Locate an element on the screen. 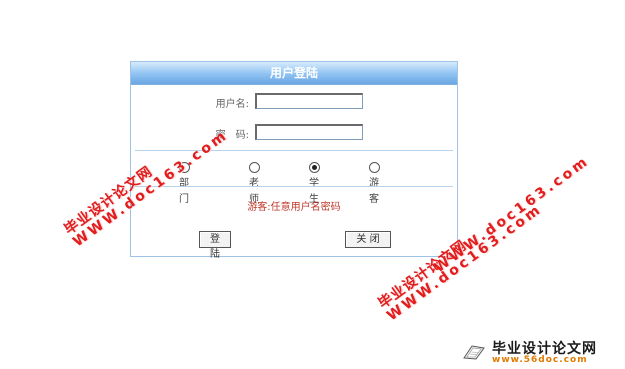 The image size is (625, 369). username-input is located at coordinates (309, 101).